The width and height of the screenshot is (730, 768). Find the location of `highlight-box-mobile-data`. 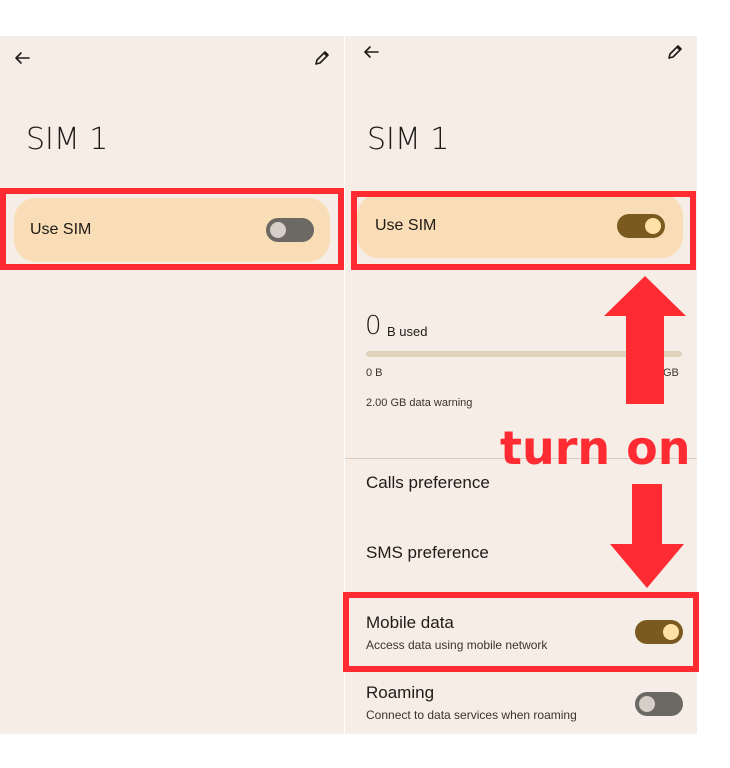

highlight-box-mobile-data is located at coordinates (521, 632).